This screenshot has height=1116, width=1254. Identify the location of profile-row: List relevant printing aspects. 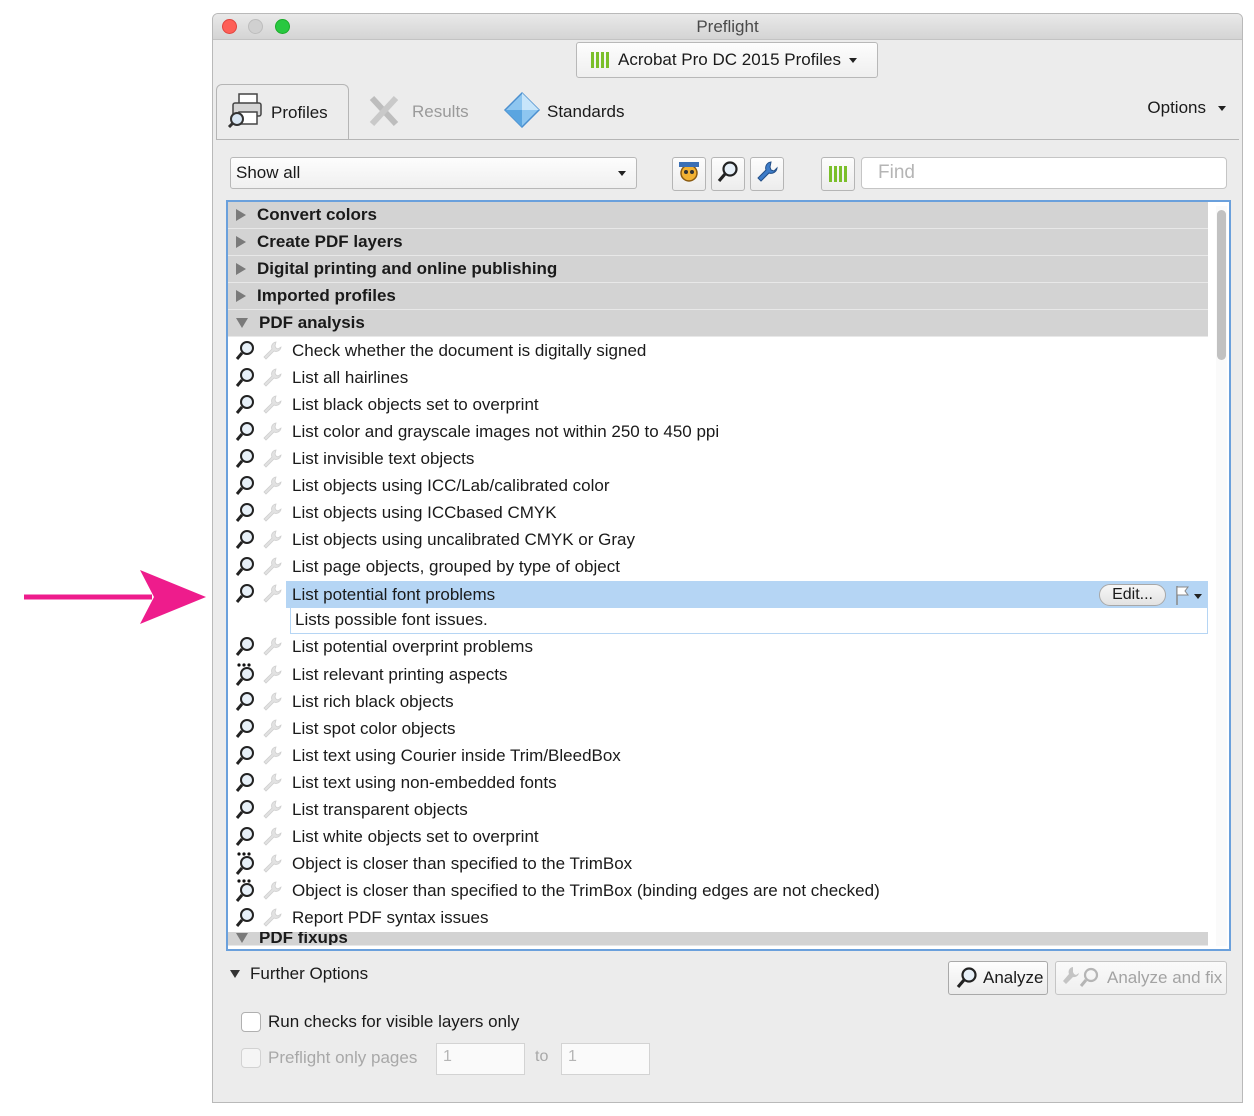
(718, 674).